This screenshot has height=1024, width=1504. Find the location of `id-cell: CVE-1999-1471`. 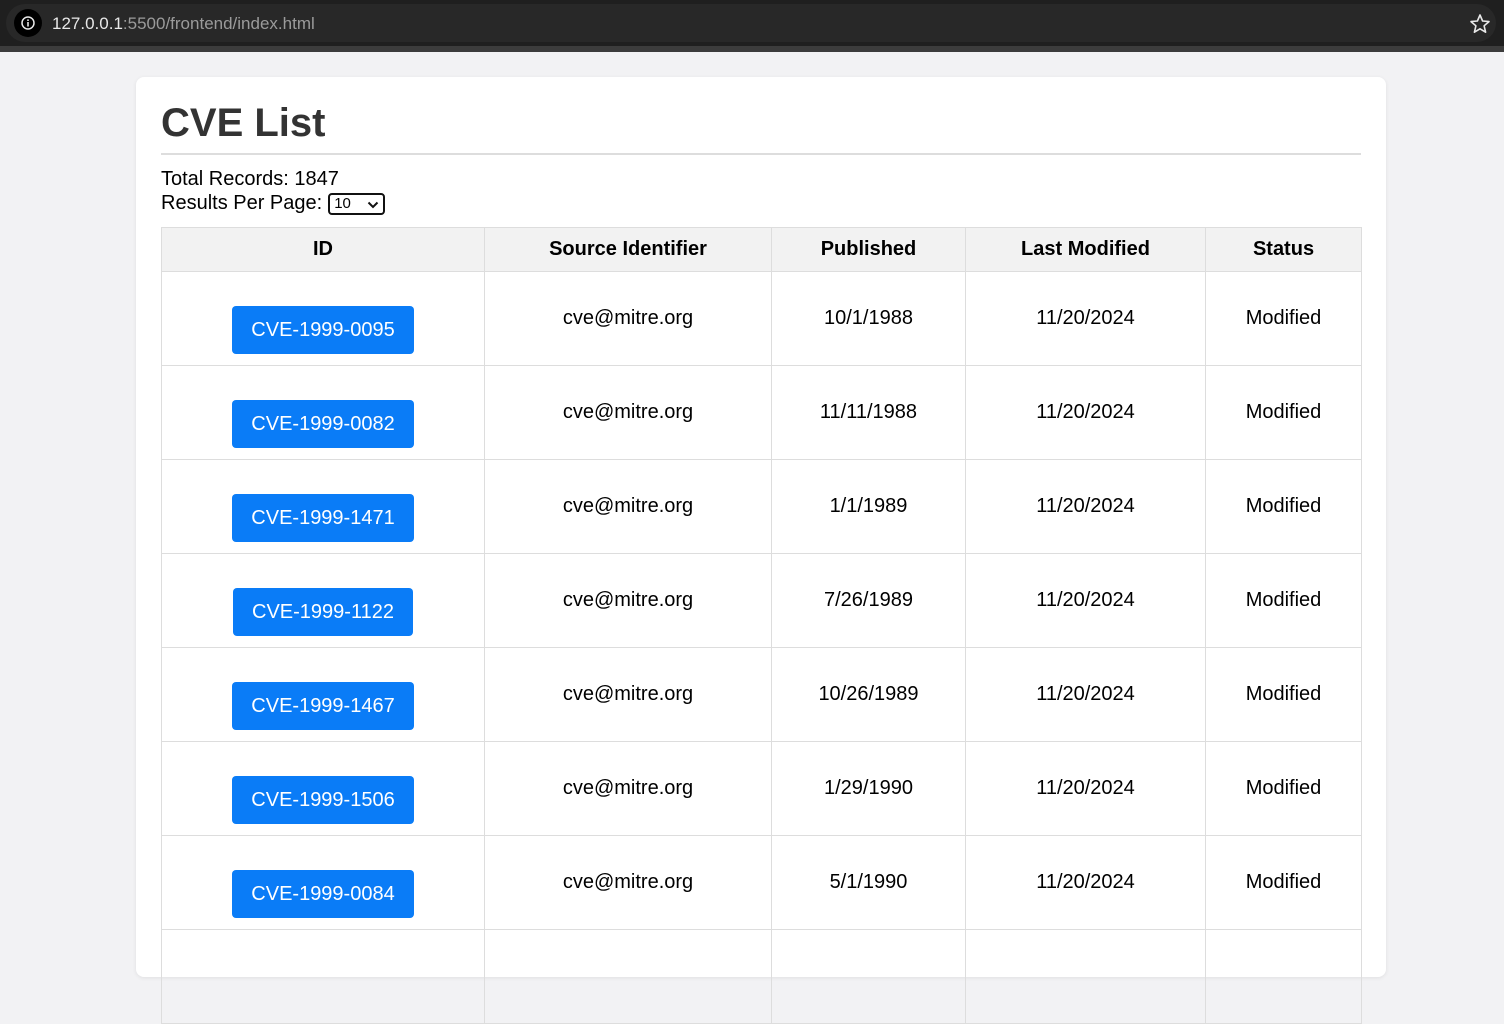

id-cell: CVE-1999-1471 is located at coordinates (323, 506).